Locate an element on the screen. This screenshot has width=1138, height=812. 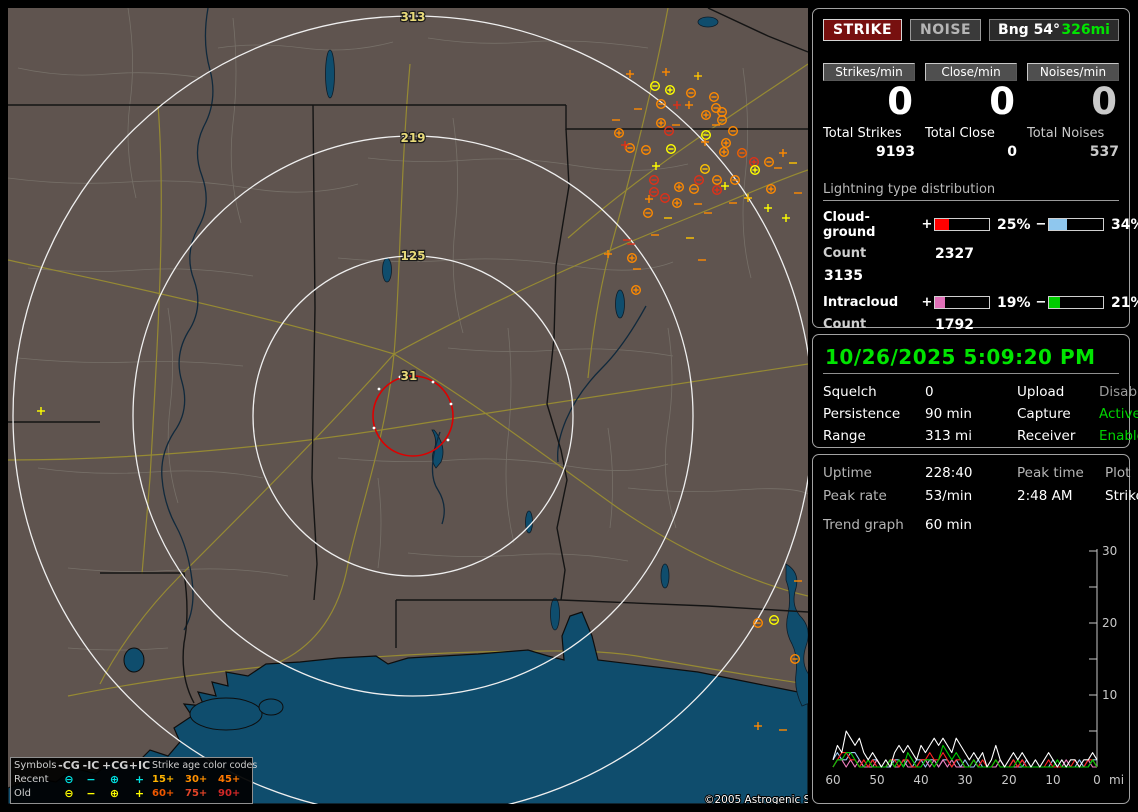
noise-mode-button: NOISE is located at coordinates (946, 30).